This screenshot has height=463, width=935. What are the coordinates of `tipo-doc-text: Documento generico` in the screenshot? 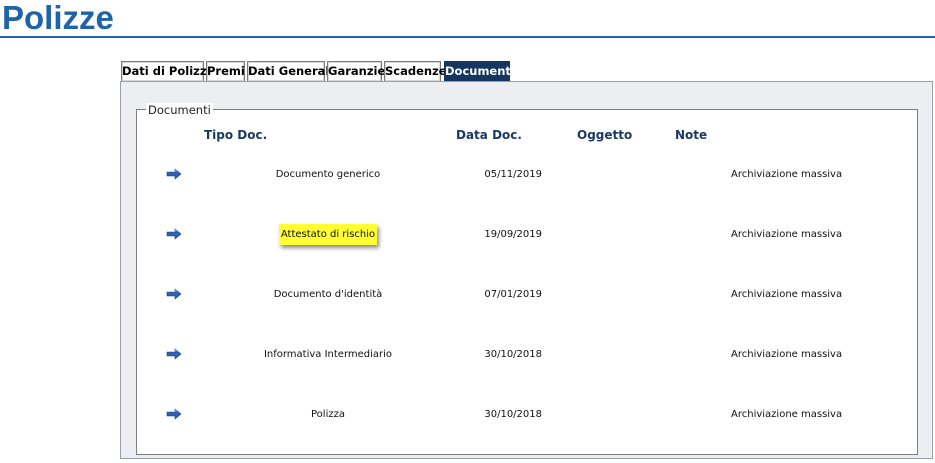 It's located at (328, 174).